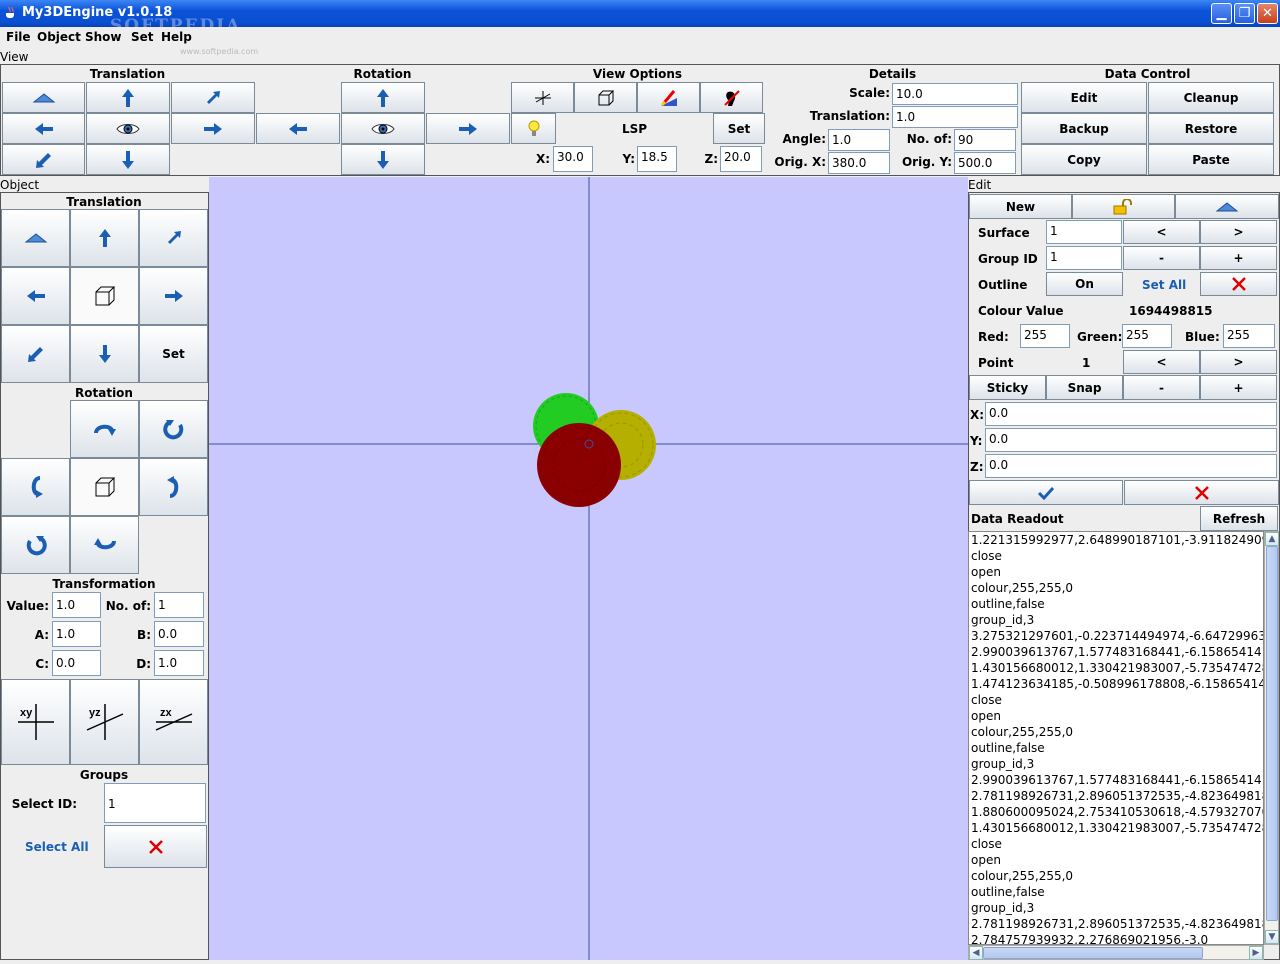  Describe the element at coordinates (739, 128) in the screenshot. I see `lsp-set-button: Set` at that location.